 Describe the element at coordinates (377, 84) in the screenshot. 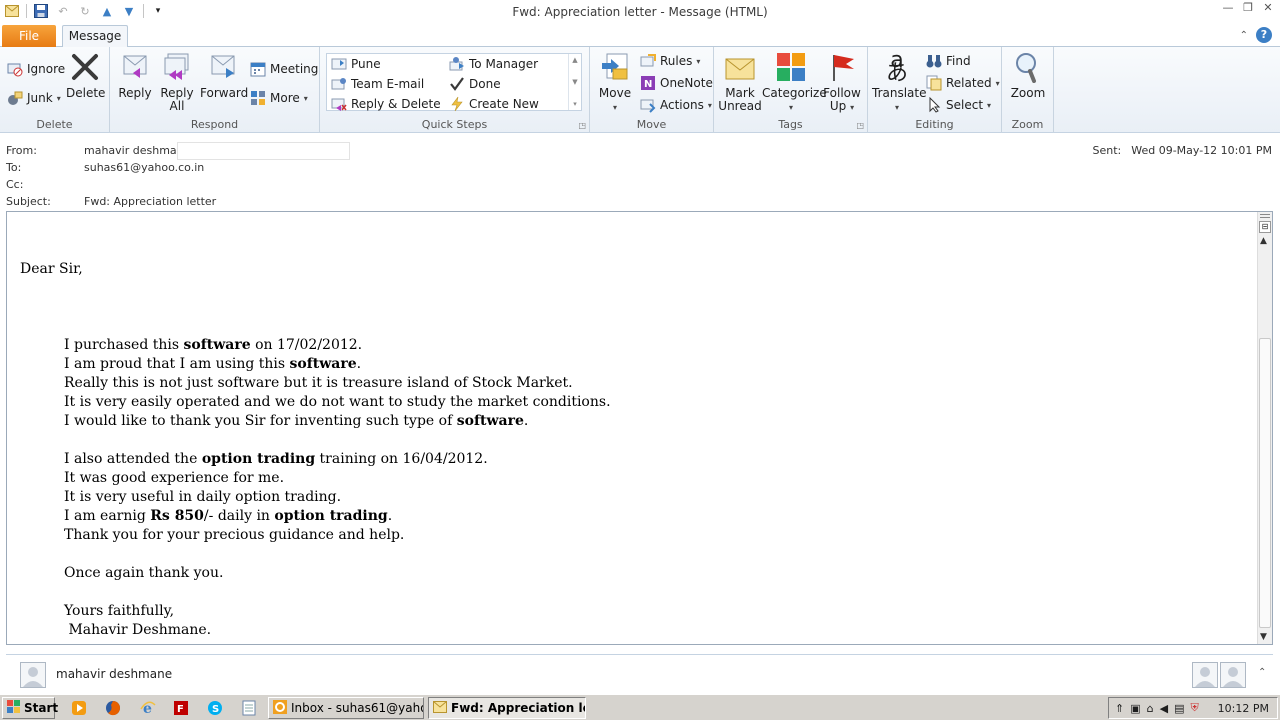

I see `quick-step-team-email: Team E-mail` at that location.